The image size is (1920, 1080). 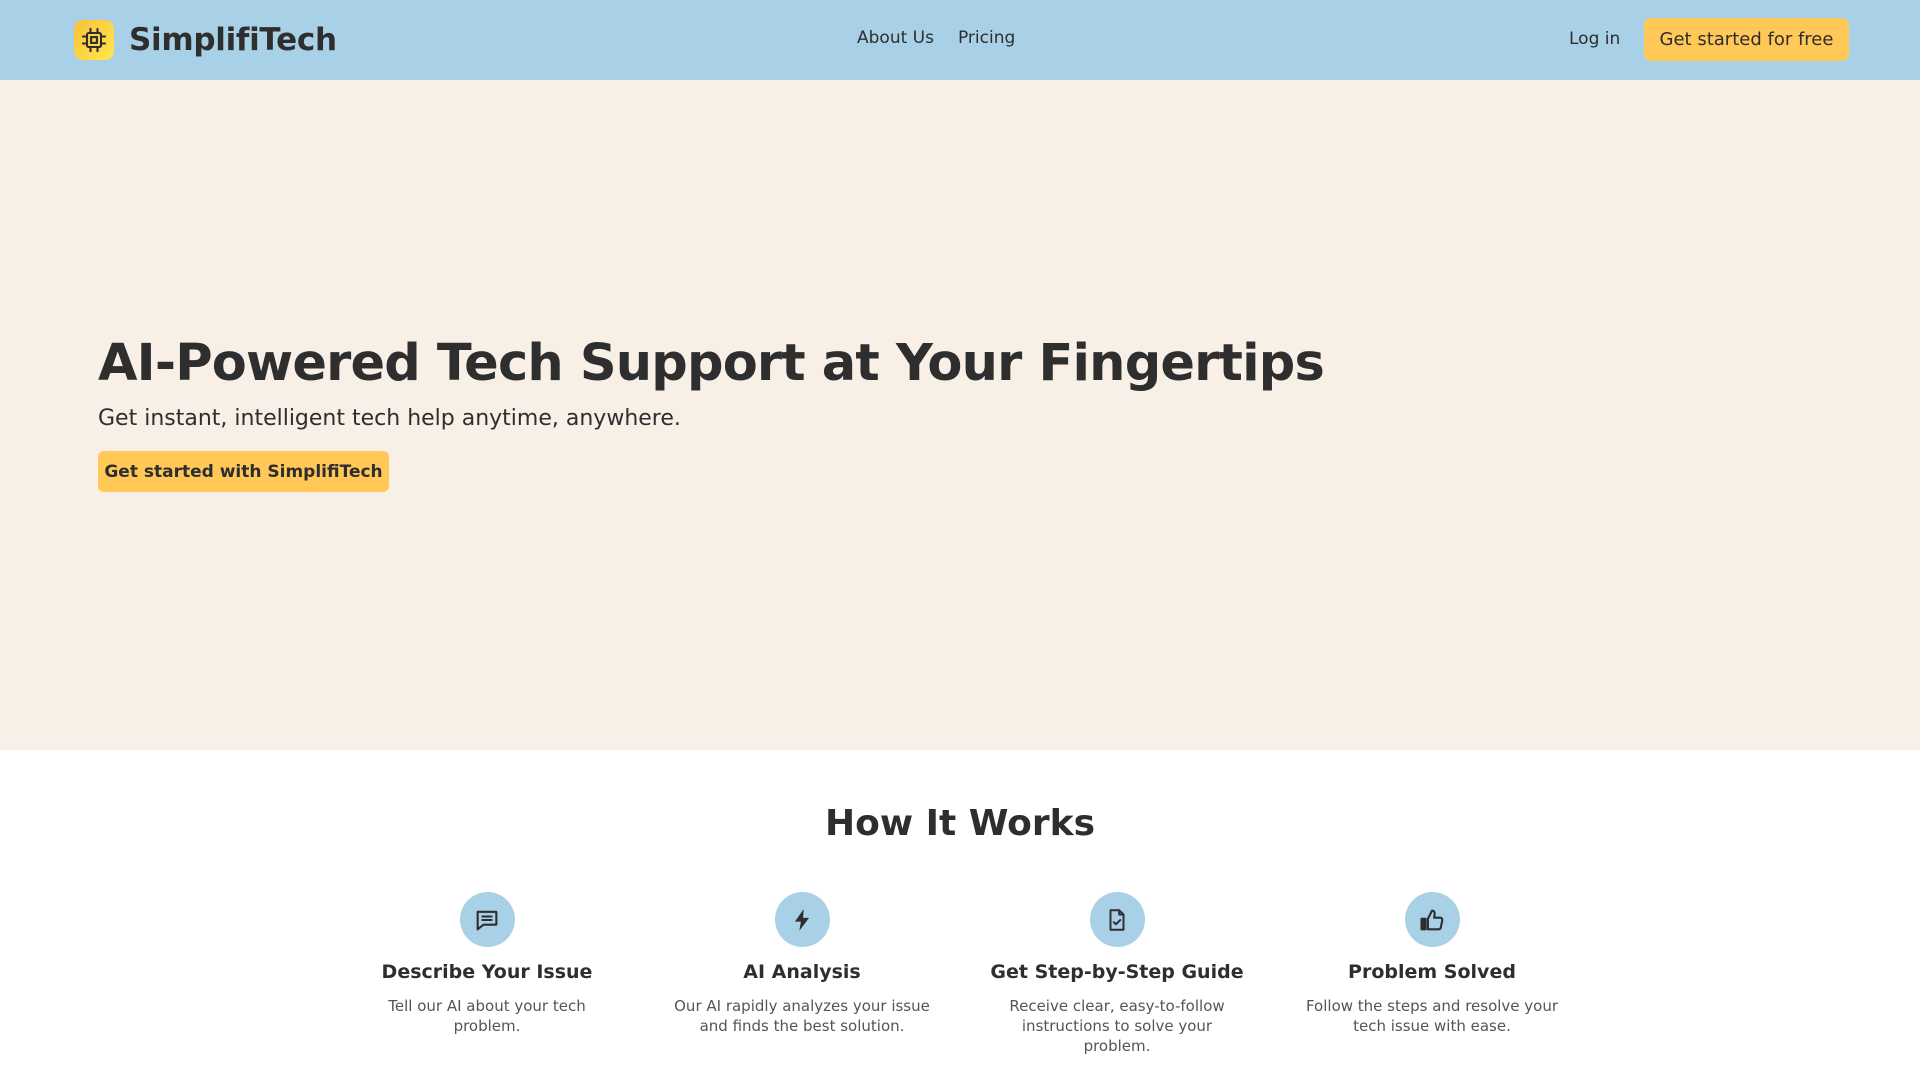 I want to click on get-started-hero-button: Get started with SimplifiTech, so click(x=243, y=471).